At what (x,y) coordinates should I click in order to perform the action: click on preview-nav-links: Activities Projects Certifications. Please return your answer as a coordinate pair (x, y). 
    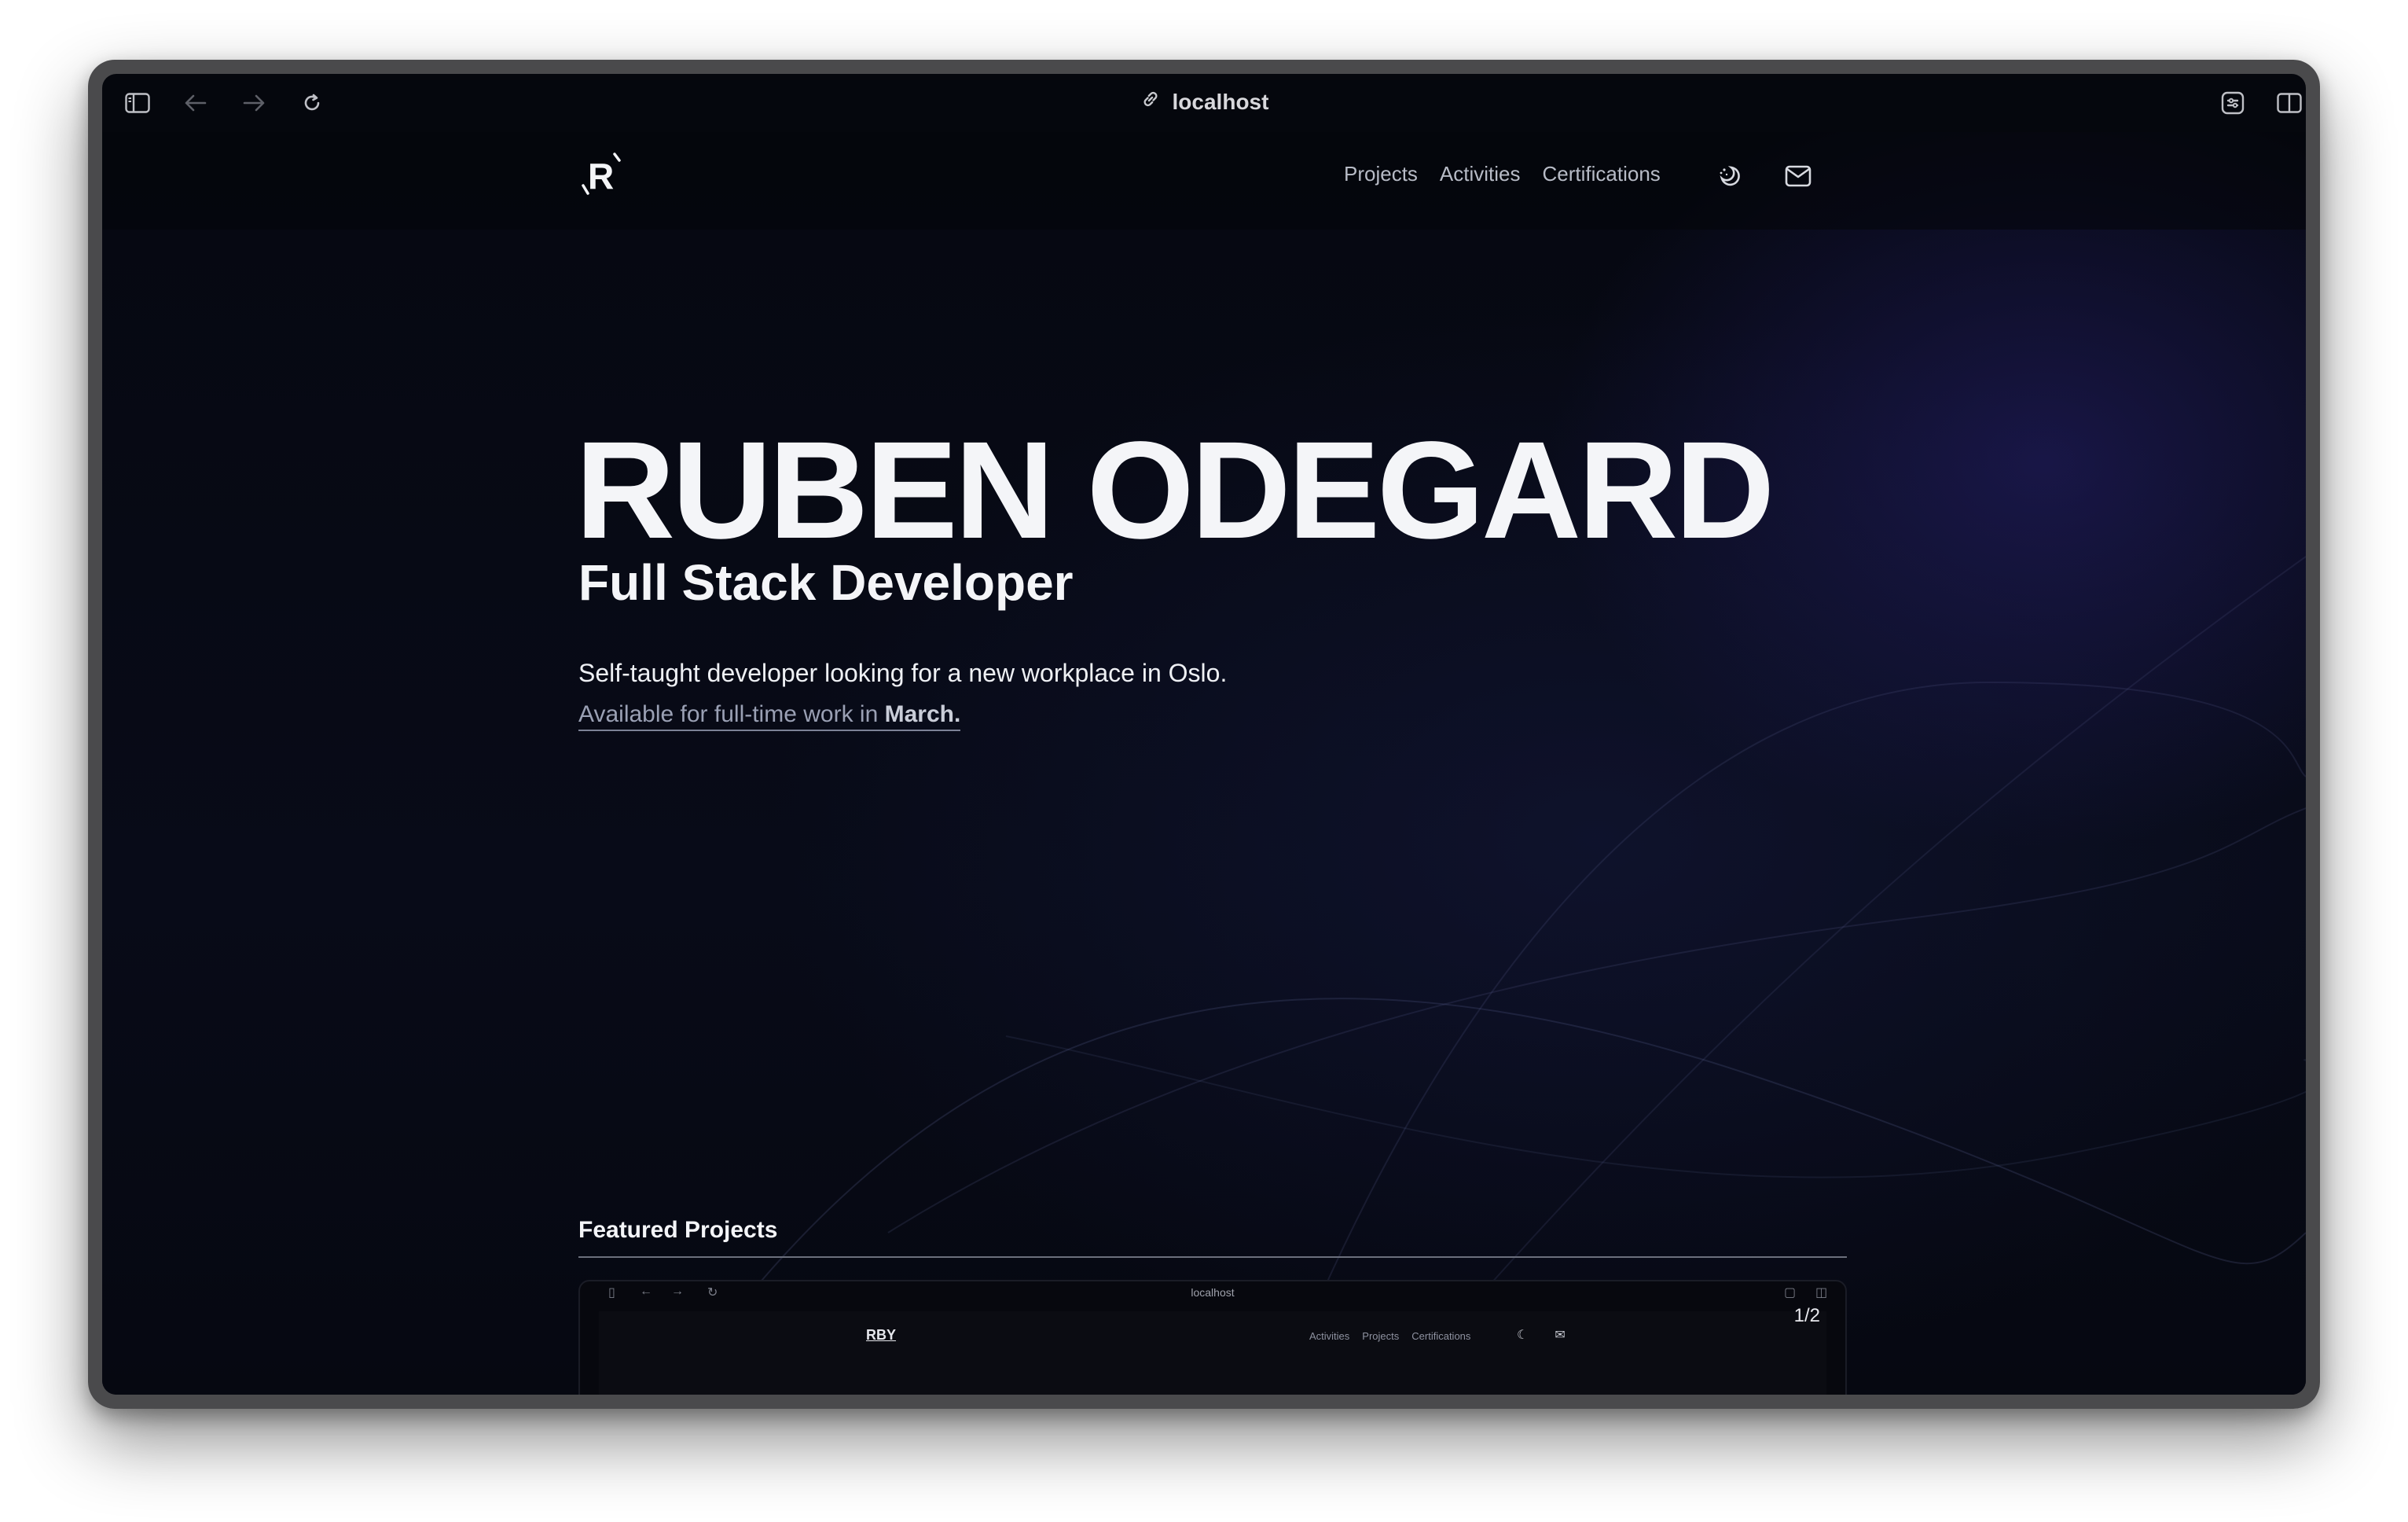
    Looking at the image, I should click on (1390, 1336).